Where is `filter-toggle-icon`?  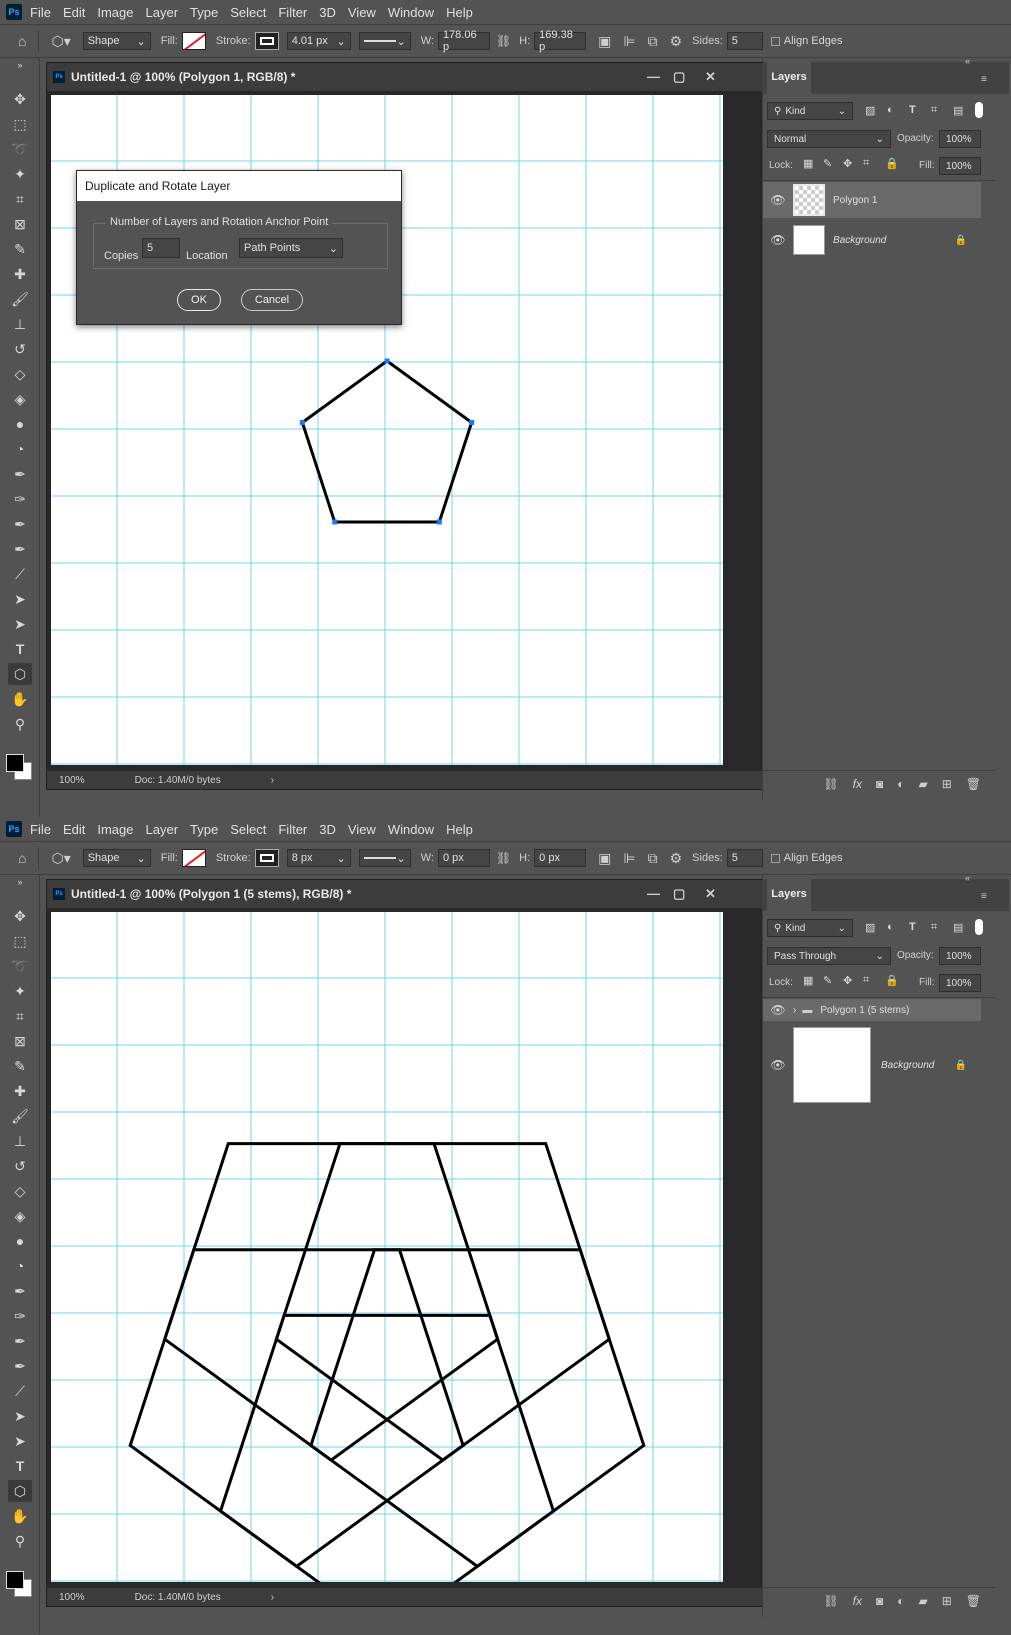 filter-toggle-icon is located at coordinates (979, 927).